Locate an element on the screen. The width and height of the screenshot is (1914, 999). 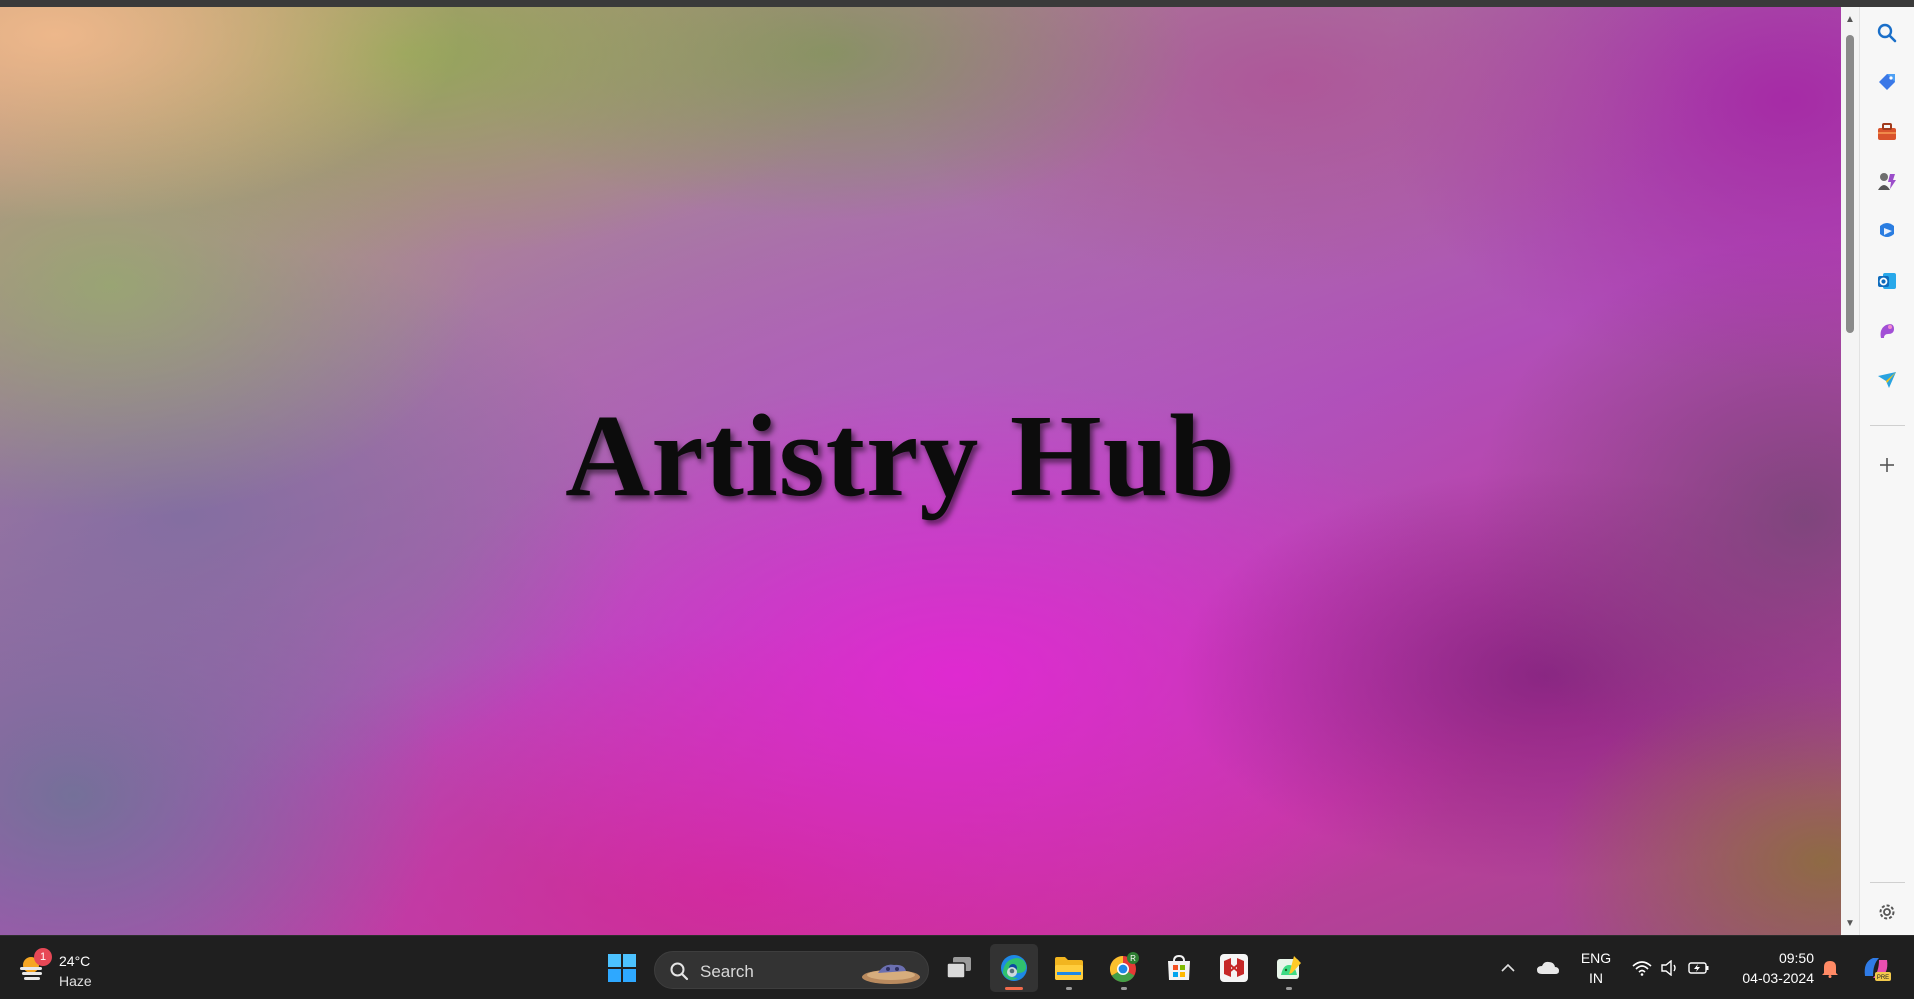
edge-browser-icon is located at coordinates (1014, 968).